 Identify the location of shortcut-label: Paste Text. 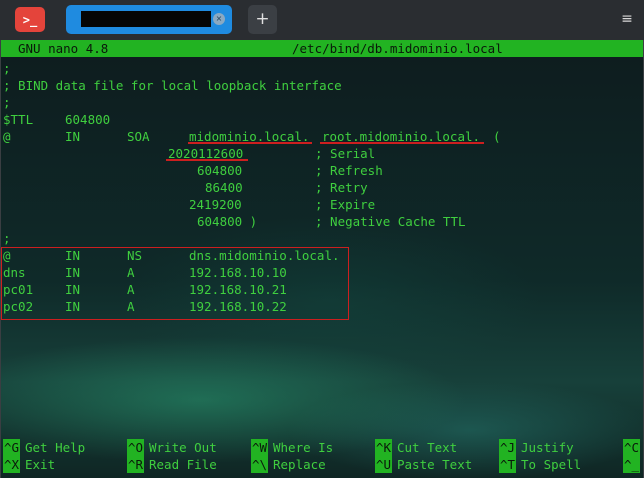
(435, 464).